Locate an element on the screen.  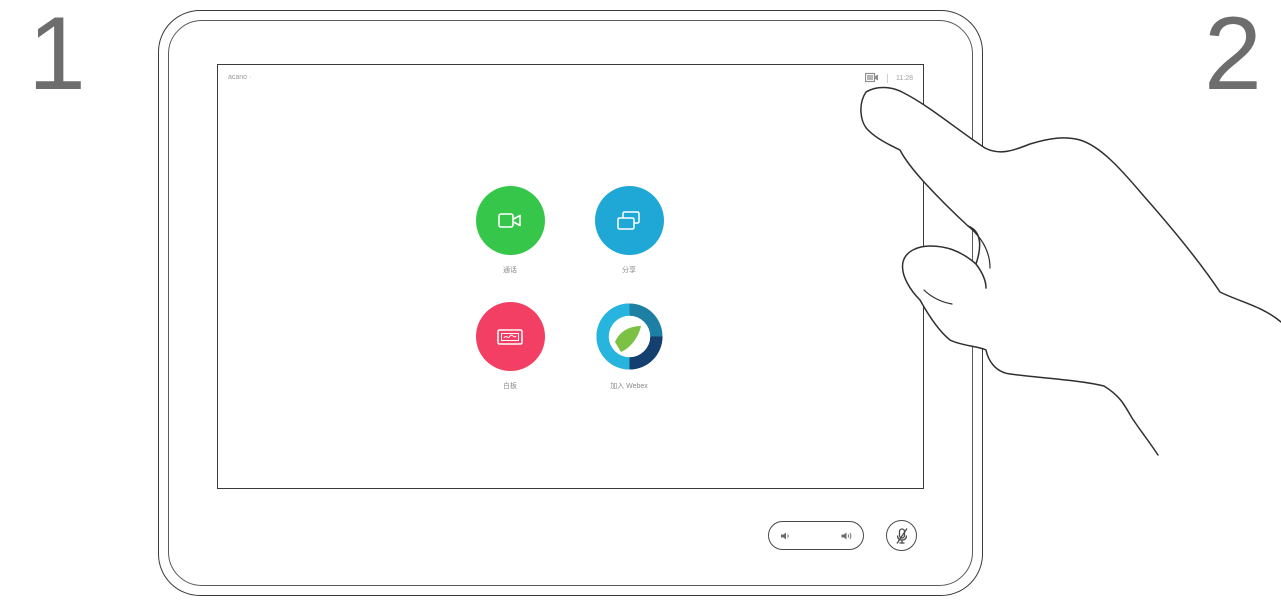
whiteboard-icon is located at coordinates (510, 336).